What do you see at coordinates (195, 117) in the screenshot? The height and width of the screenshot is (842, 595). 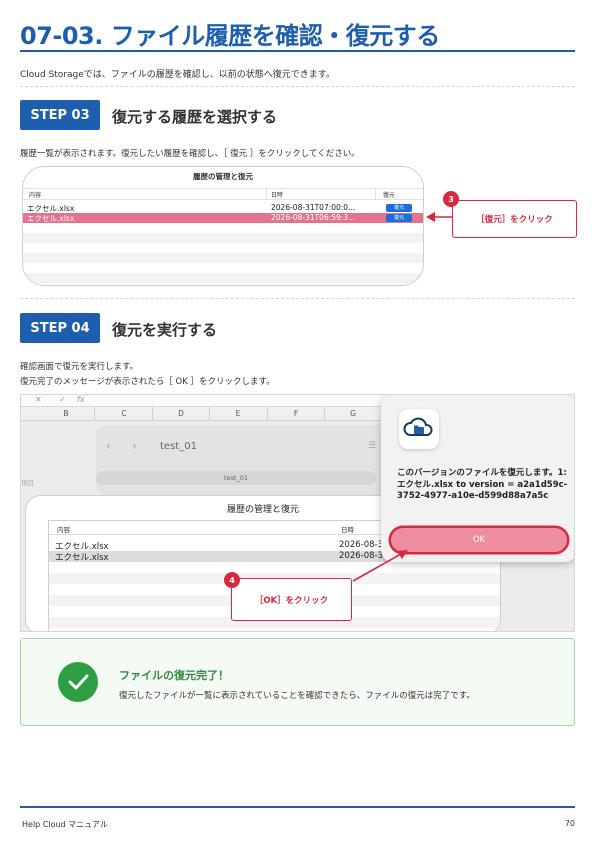 I see `step-03-heading: 復元する履歴を選択する` at bounding box center [195, 117].